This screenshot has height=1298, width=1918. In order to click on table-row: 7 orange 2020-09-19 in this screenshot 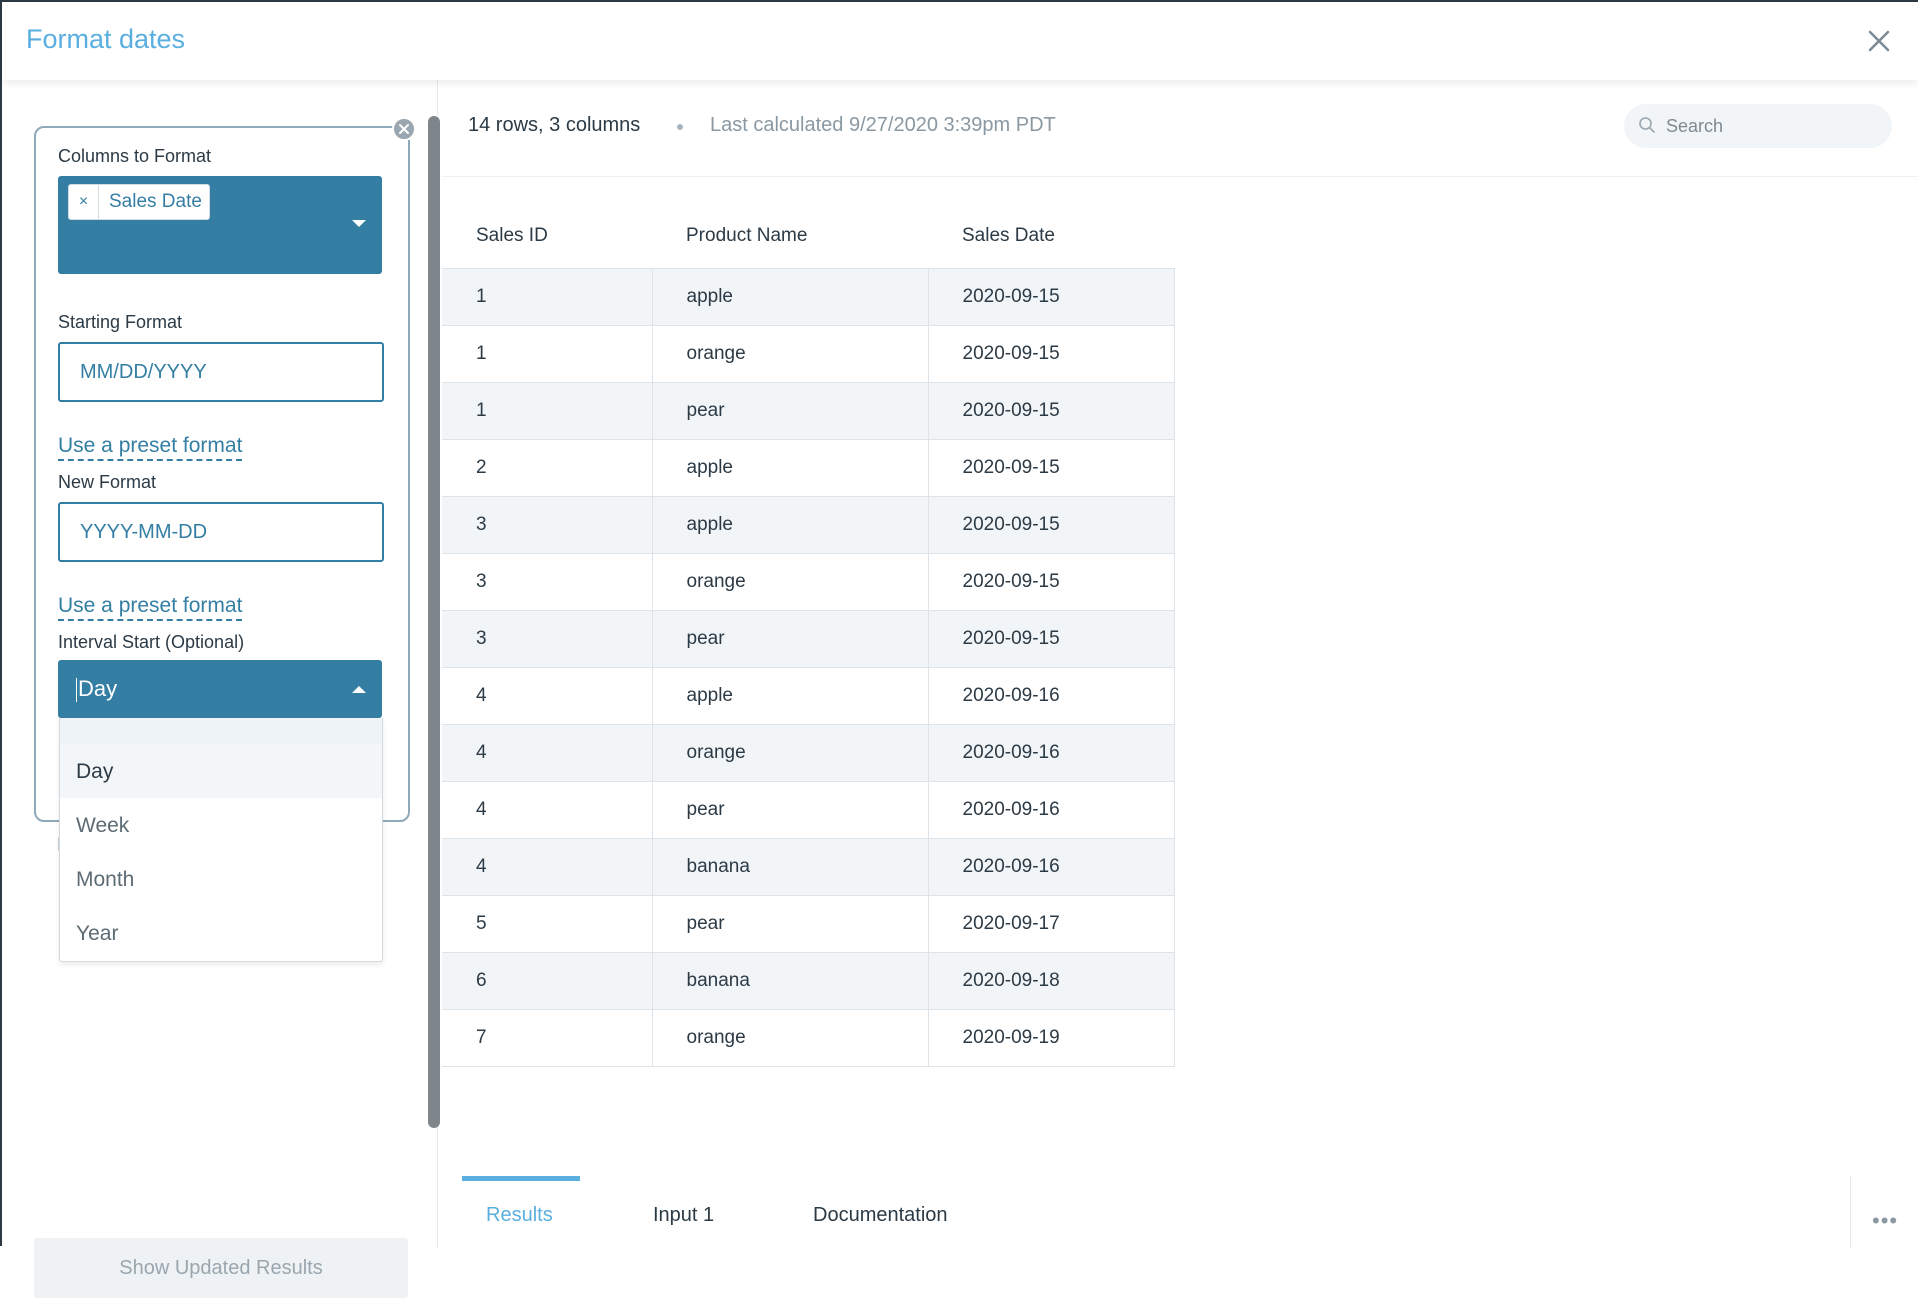, I will do `click(808, 1037)`.